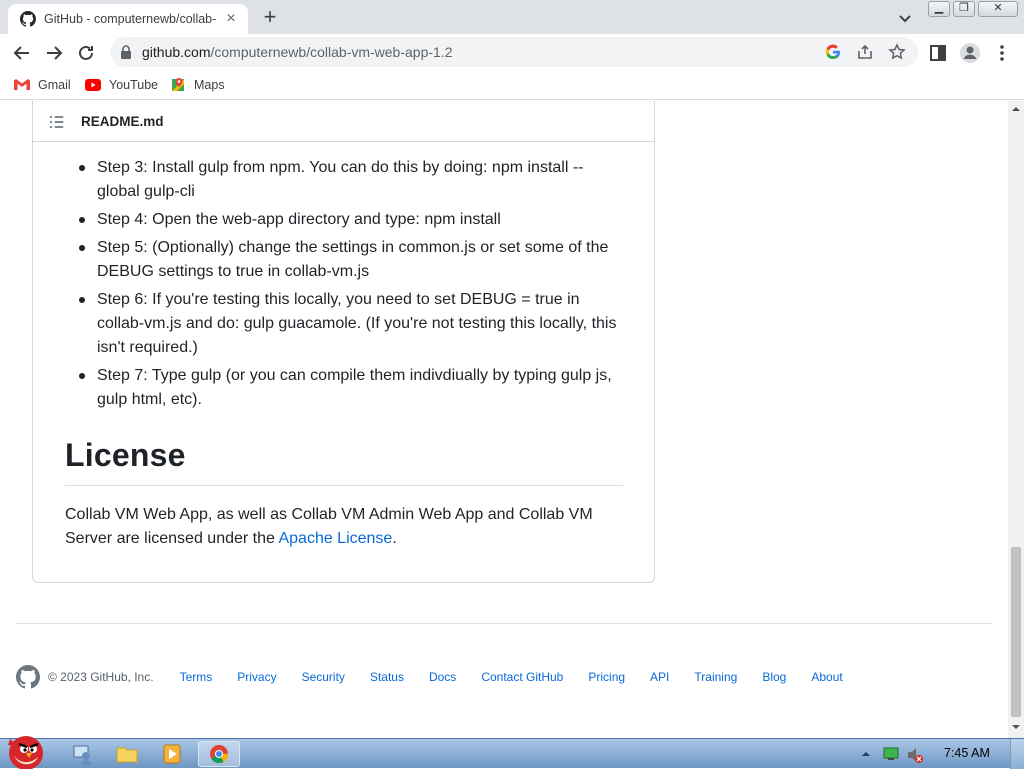 The width and height of the screenshot is (1024, 771). What do you see at coordinates (343, 122) in the screenshot?
I see `readme-header: README.md` at bounding box center [343, 122].